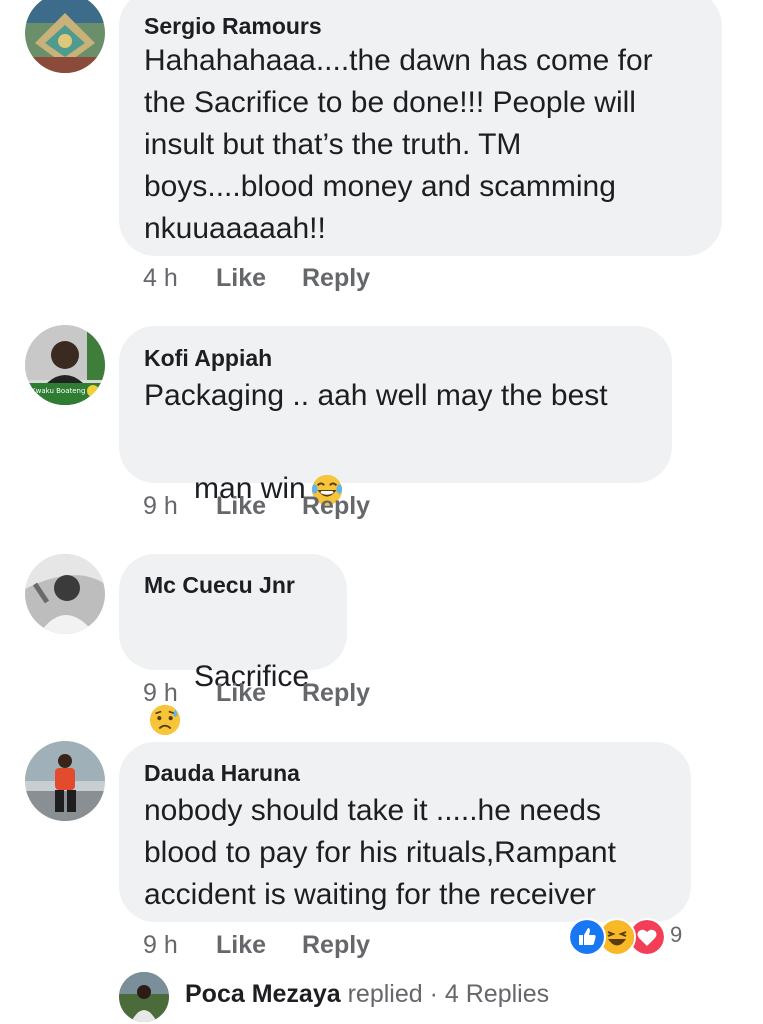 The width and height of the screenshot is (763, 1024). What do you see at coordinates (219, 585) in the screenshot?
I see `comment-author: Mc Cuecu Jnr` at bounding box center [219, 585].